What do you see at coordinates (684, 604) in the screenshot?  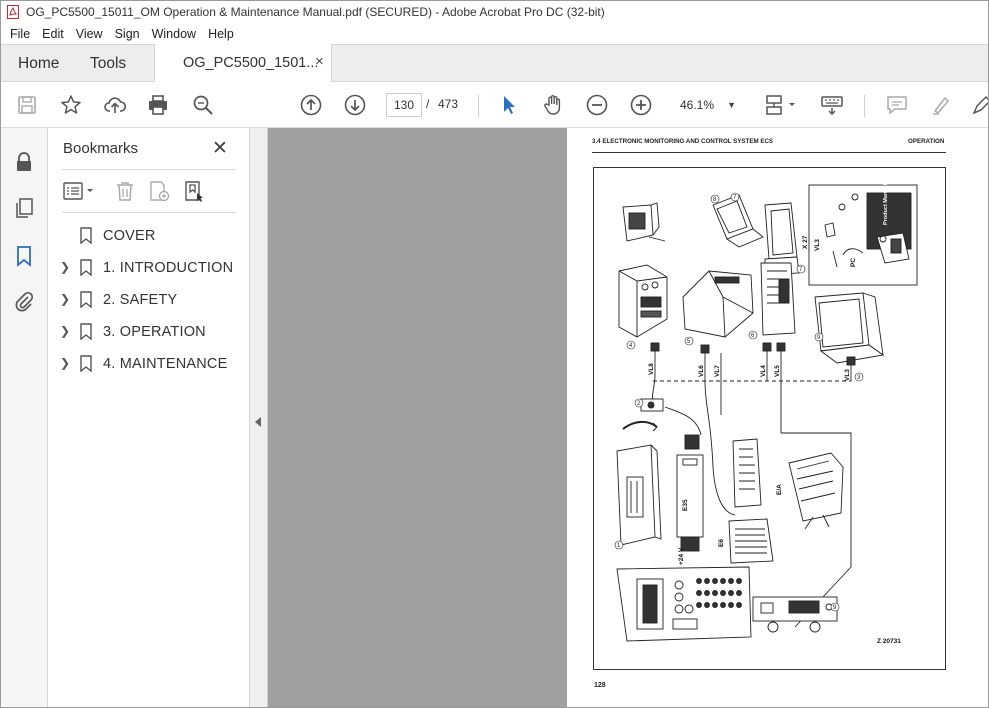 I see `operator-console-illustration` at bounding box center [684, 604].